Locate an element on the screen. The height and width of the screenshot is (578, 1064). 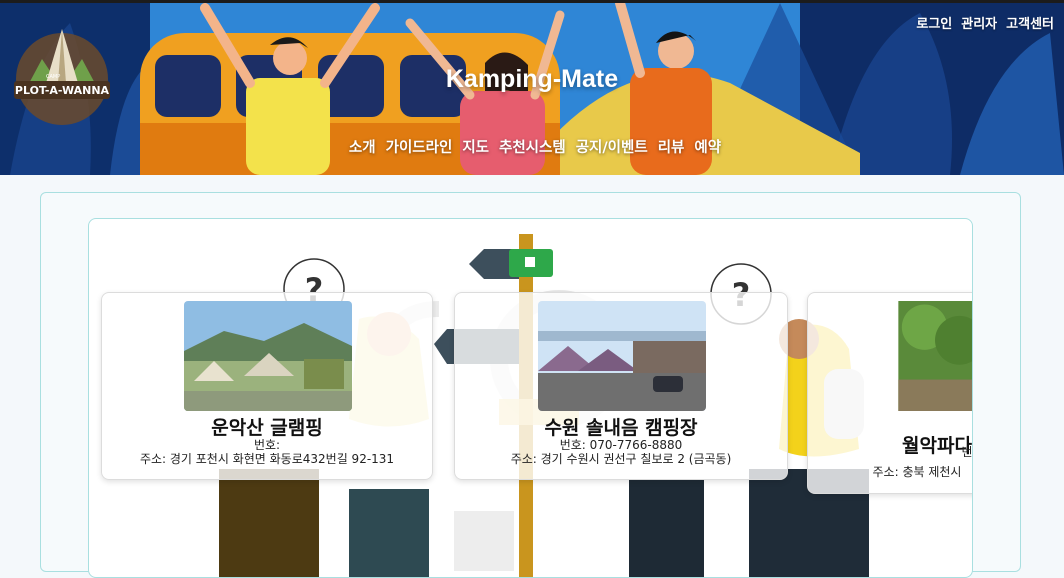
nav-item-review: 리뷰 is located at coordinates (671, 146).